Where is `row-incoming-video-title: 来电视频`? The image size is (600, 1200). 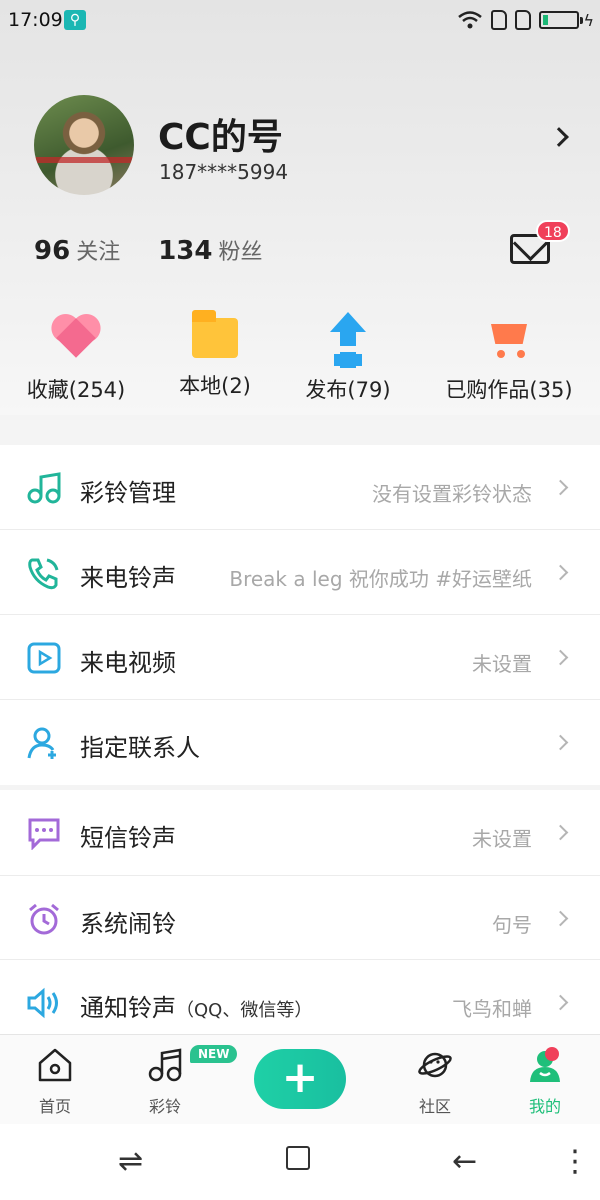
row-incoming-video-title: 来电视频 is located at coordinates (128, 663).